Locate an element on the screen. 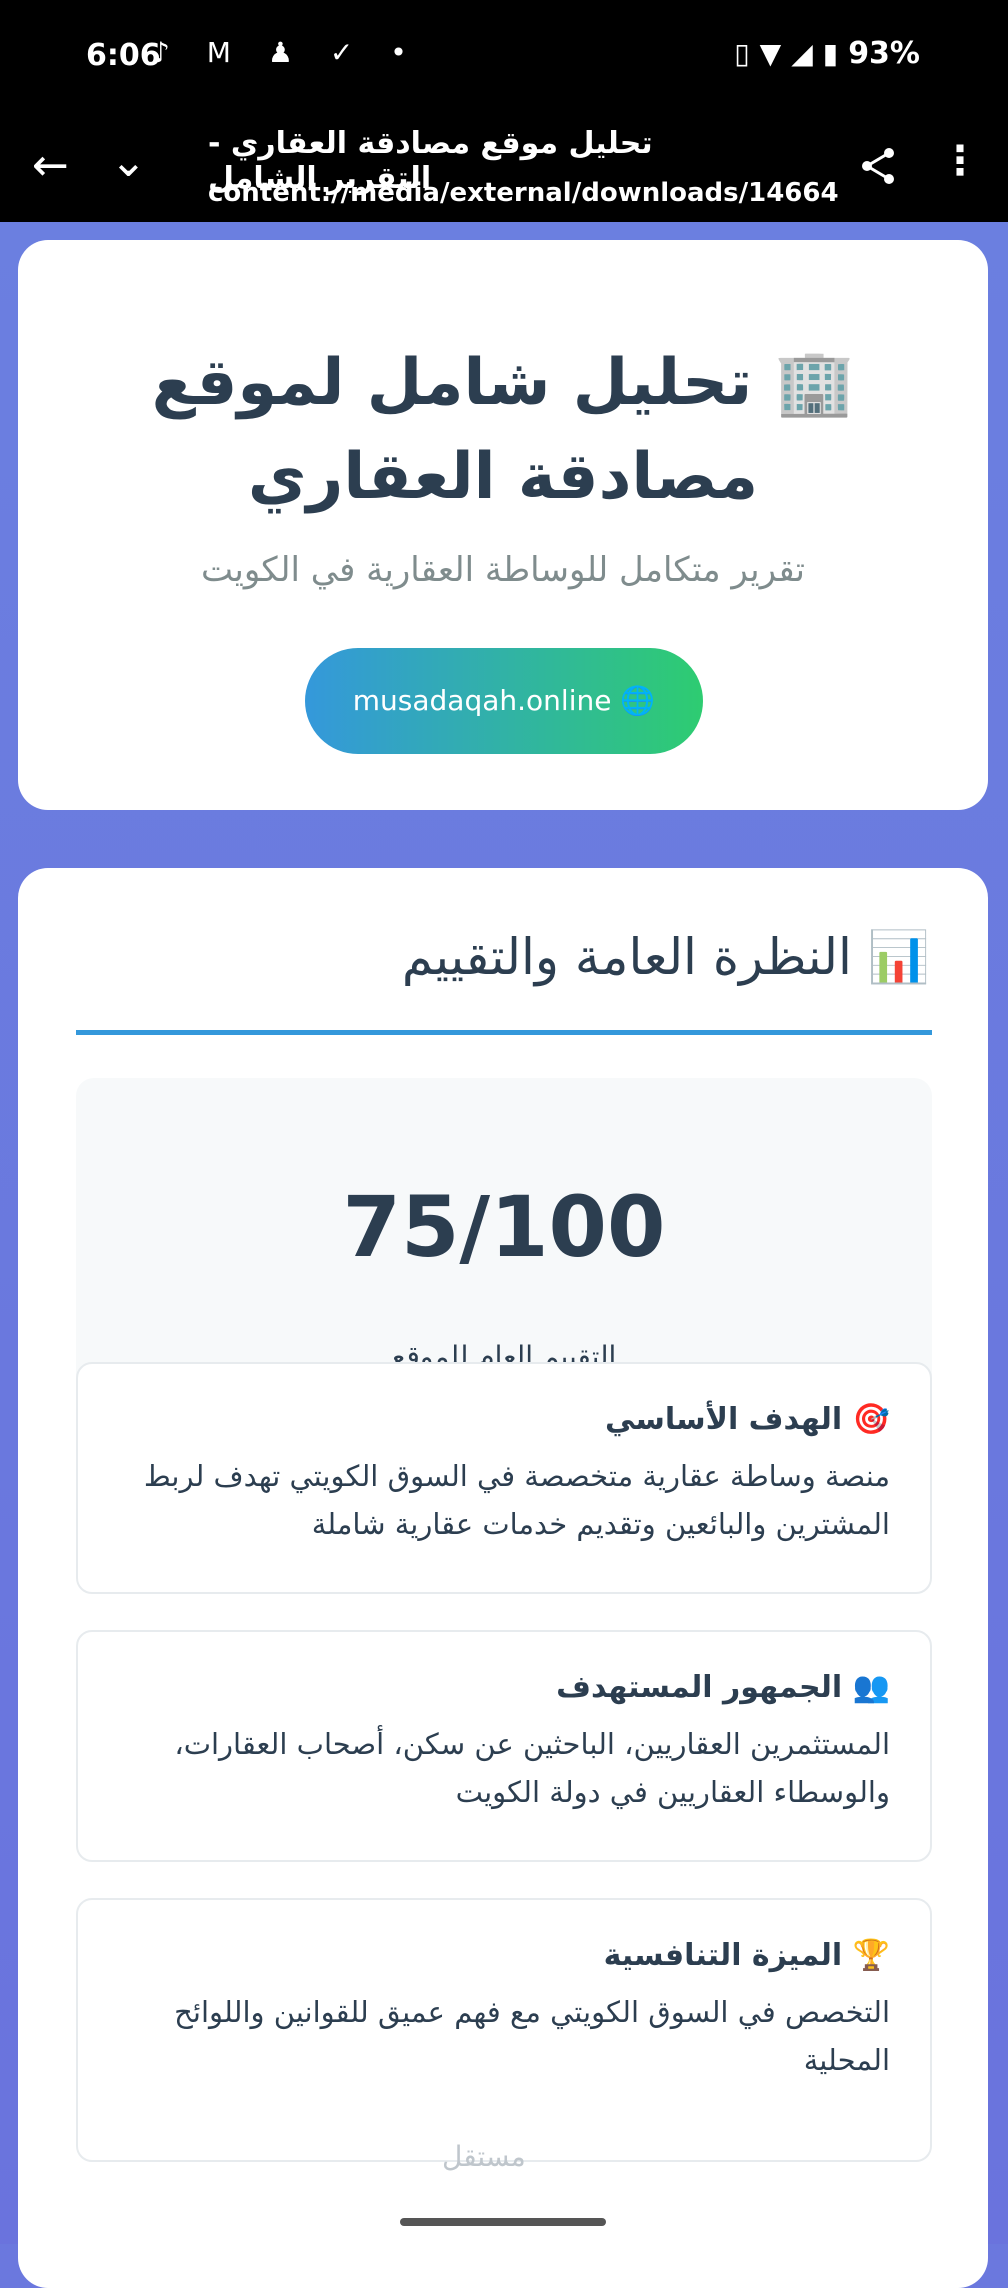 This screenshot has height=2288, width=1008. info-card-title: 🎯 الهدف الأساسي is located at coordinates (747, 1419).